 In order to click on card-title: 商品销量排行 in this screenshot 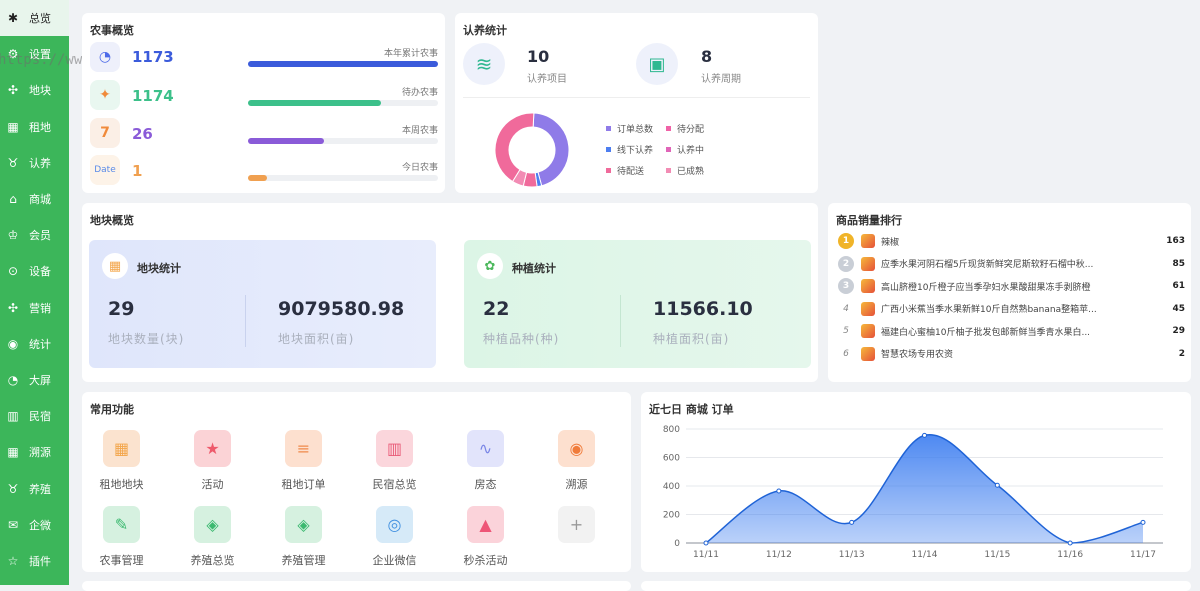, I will do `click(869, 220)`.